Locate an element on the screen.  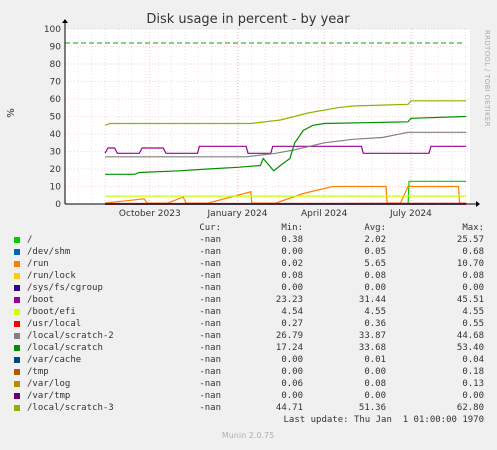
legend-max: 4.55 is located at coordinates (473, 312).